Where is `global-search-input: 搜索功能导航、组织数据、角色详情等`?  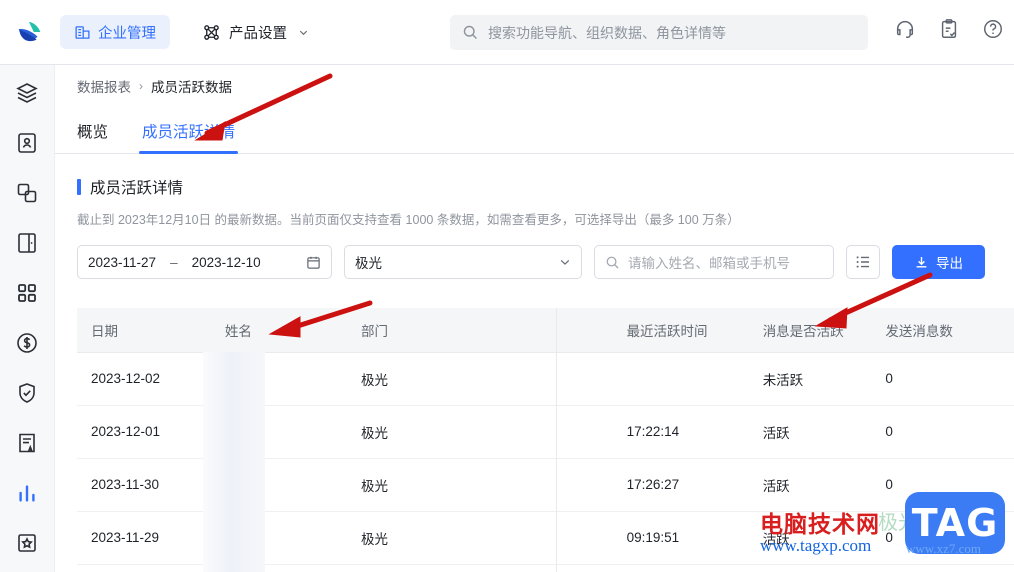
global-search-input: 搜索功能导航、组织数据、角色详情等 is located at coordinates (659, 32).